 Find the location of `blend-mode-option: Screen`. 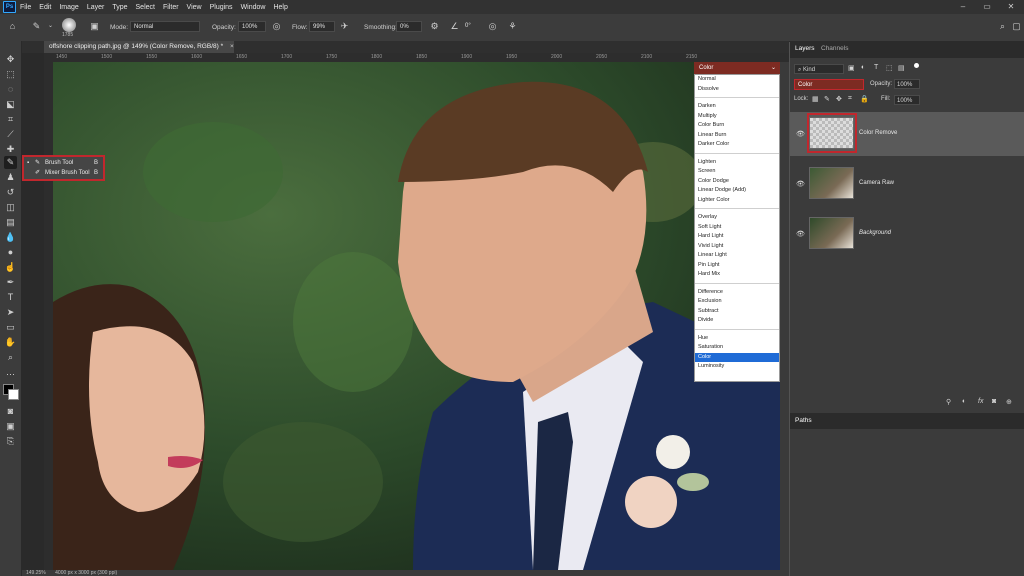

blend-mode-option: Screen is located at coordinates (737, 172).